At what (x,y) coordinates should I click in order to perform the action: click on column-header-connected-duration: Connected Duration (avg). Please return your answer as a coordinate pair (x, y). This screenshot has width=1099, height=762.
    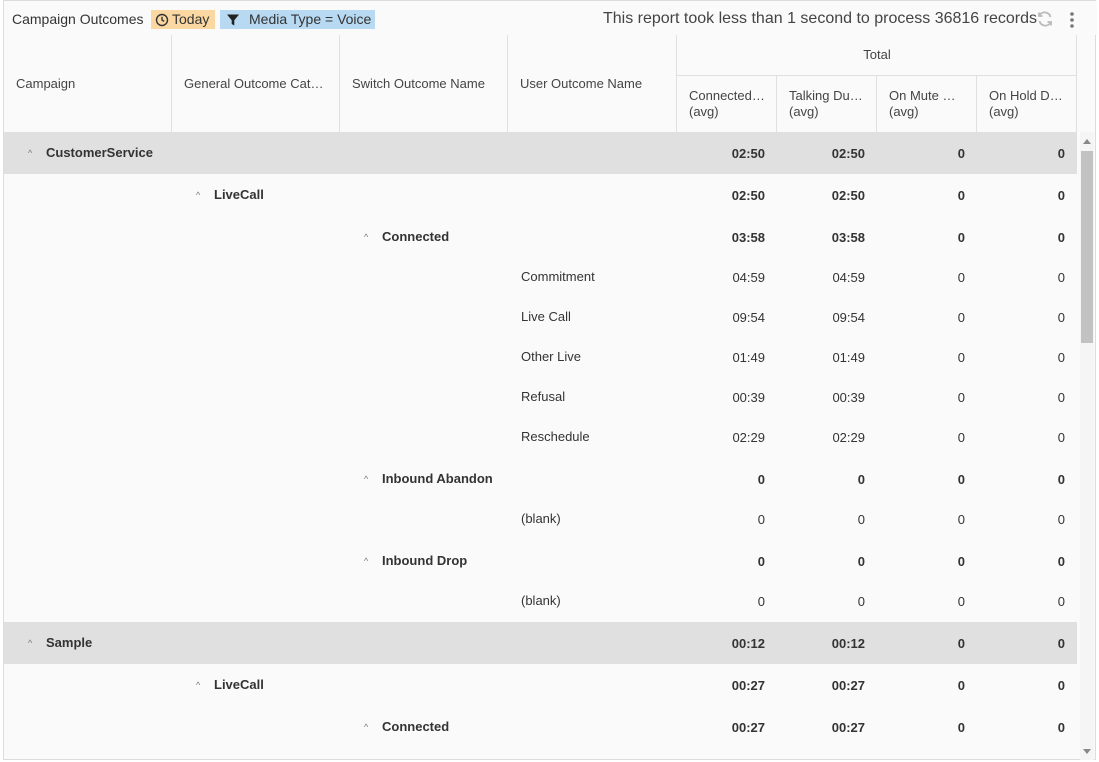
    Looking at the image, I should click on (727, 104).